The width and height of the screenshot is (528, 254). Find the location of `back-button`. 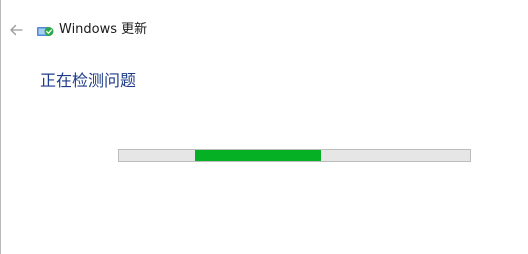

back-button is located at coordinates (16, 30).